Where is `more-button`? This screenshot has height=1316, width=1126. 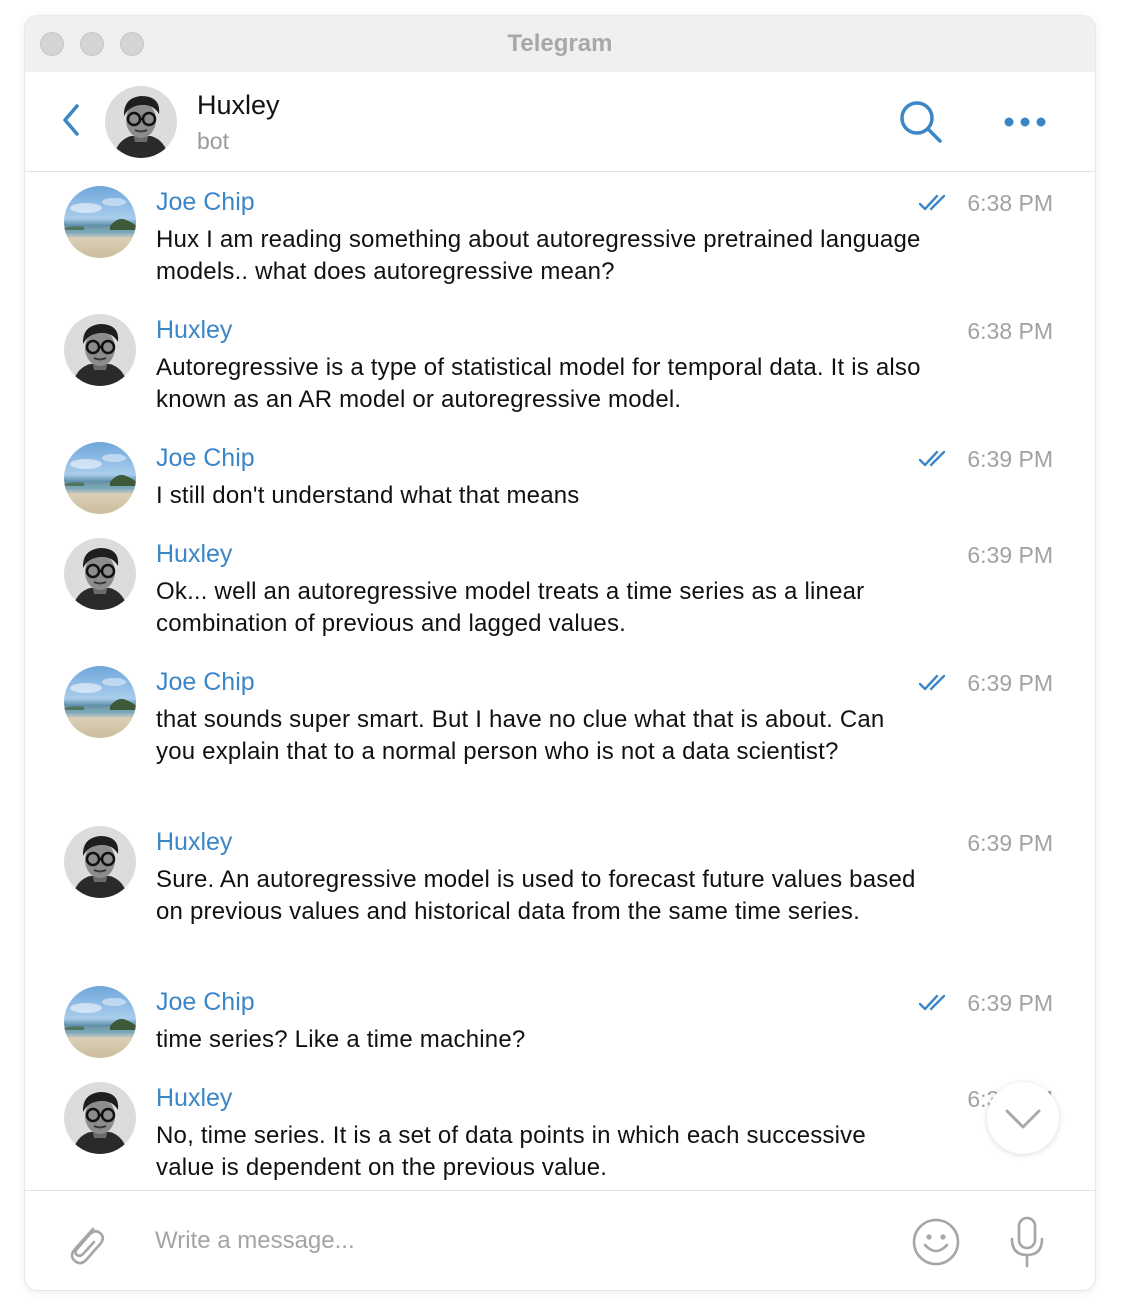 more-button is located at coordinates (1025, 122).